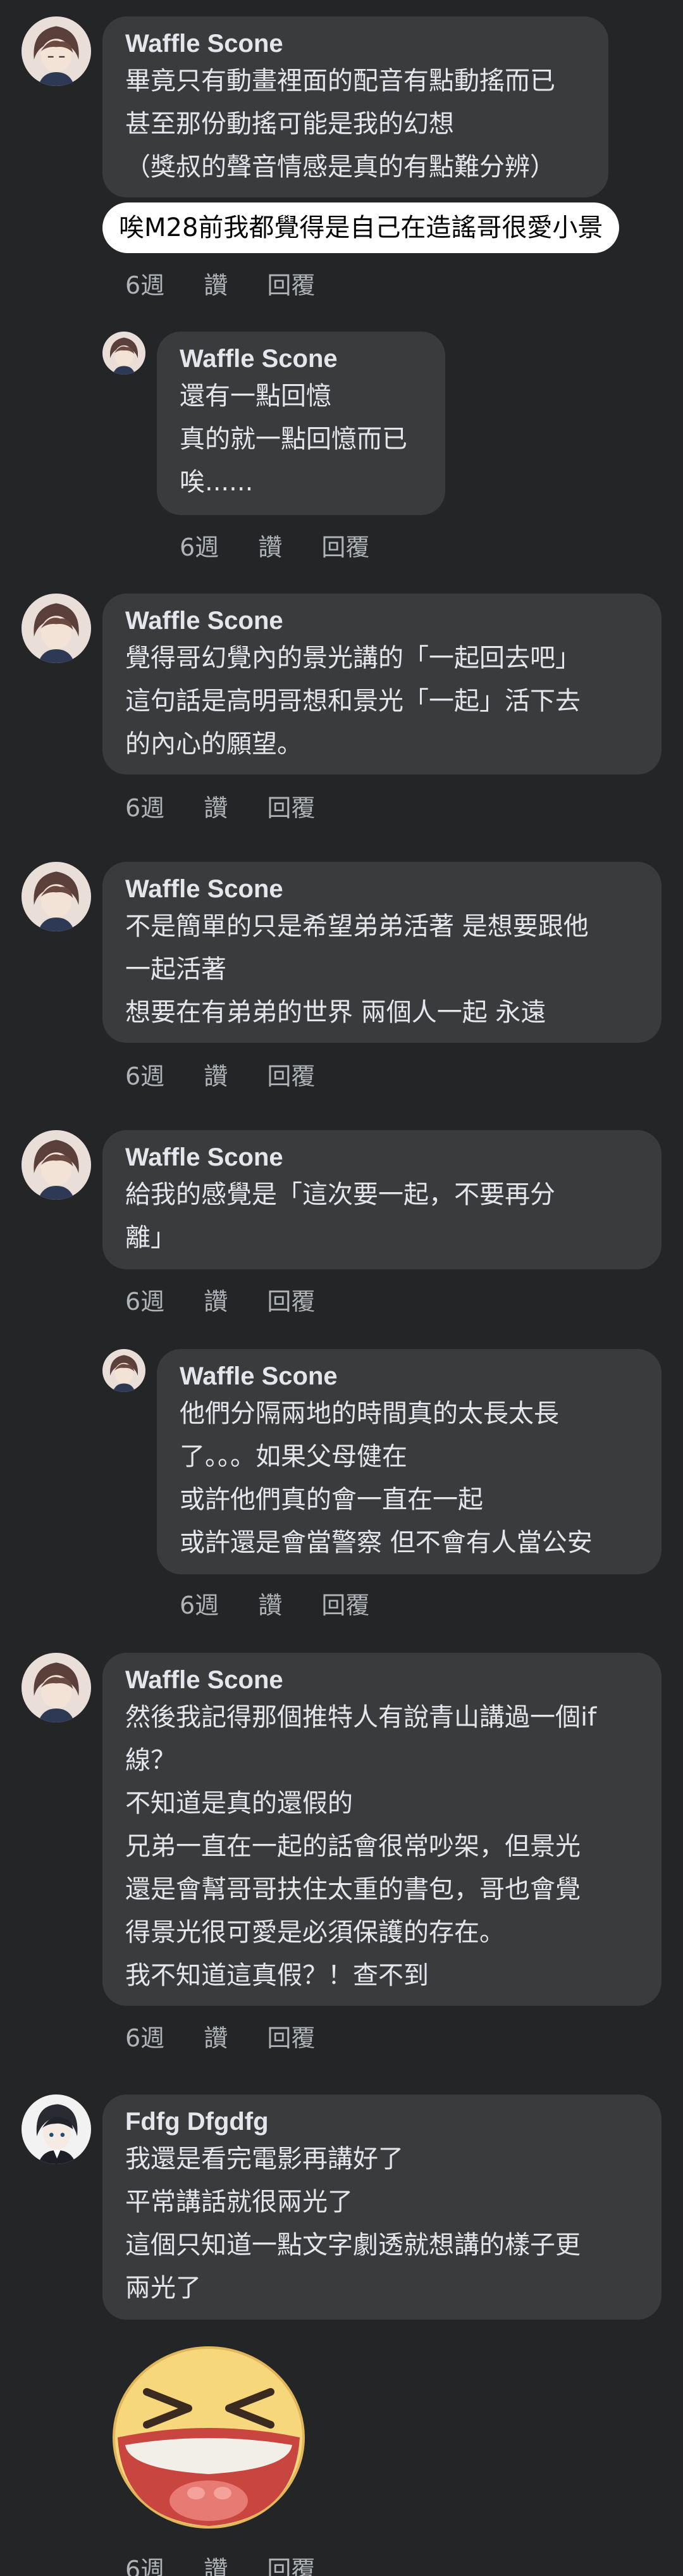 The width and height of the screenshot is (683, 2576). Describe the element at coordinates (293, 1456) in the screenshot. I see `comment-text-line: 了。。。如果父母健在` at that location.